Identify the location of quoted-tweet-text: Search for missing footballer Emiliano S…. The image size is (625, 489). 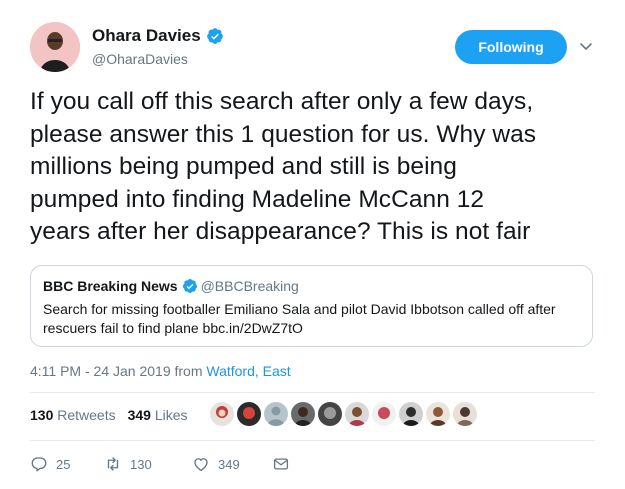
(313, 319).